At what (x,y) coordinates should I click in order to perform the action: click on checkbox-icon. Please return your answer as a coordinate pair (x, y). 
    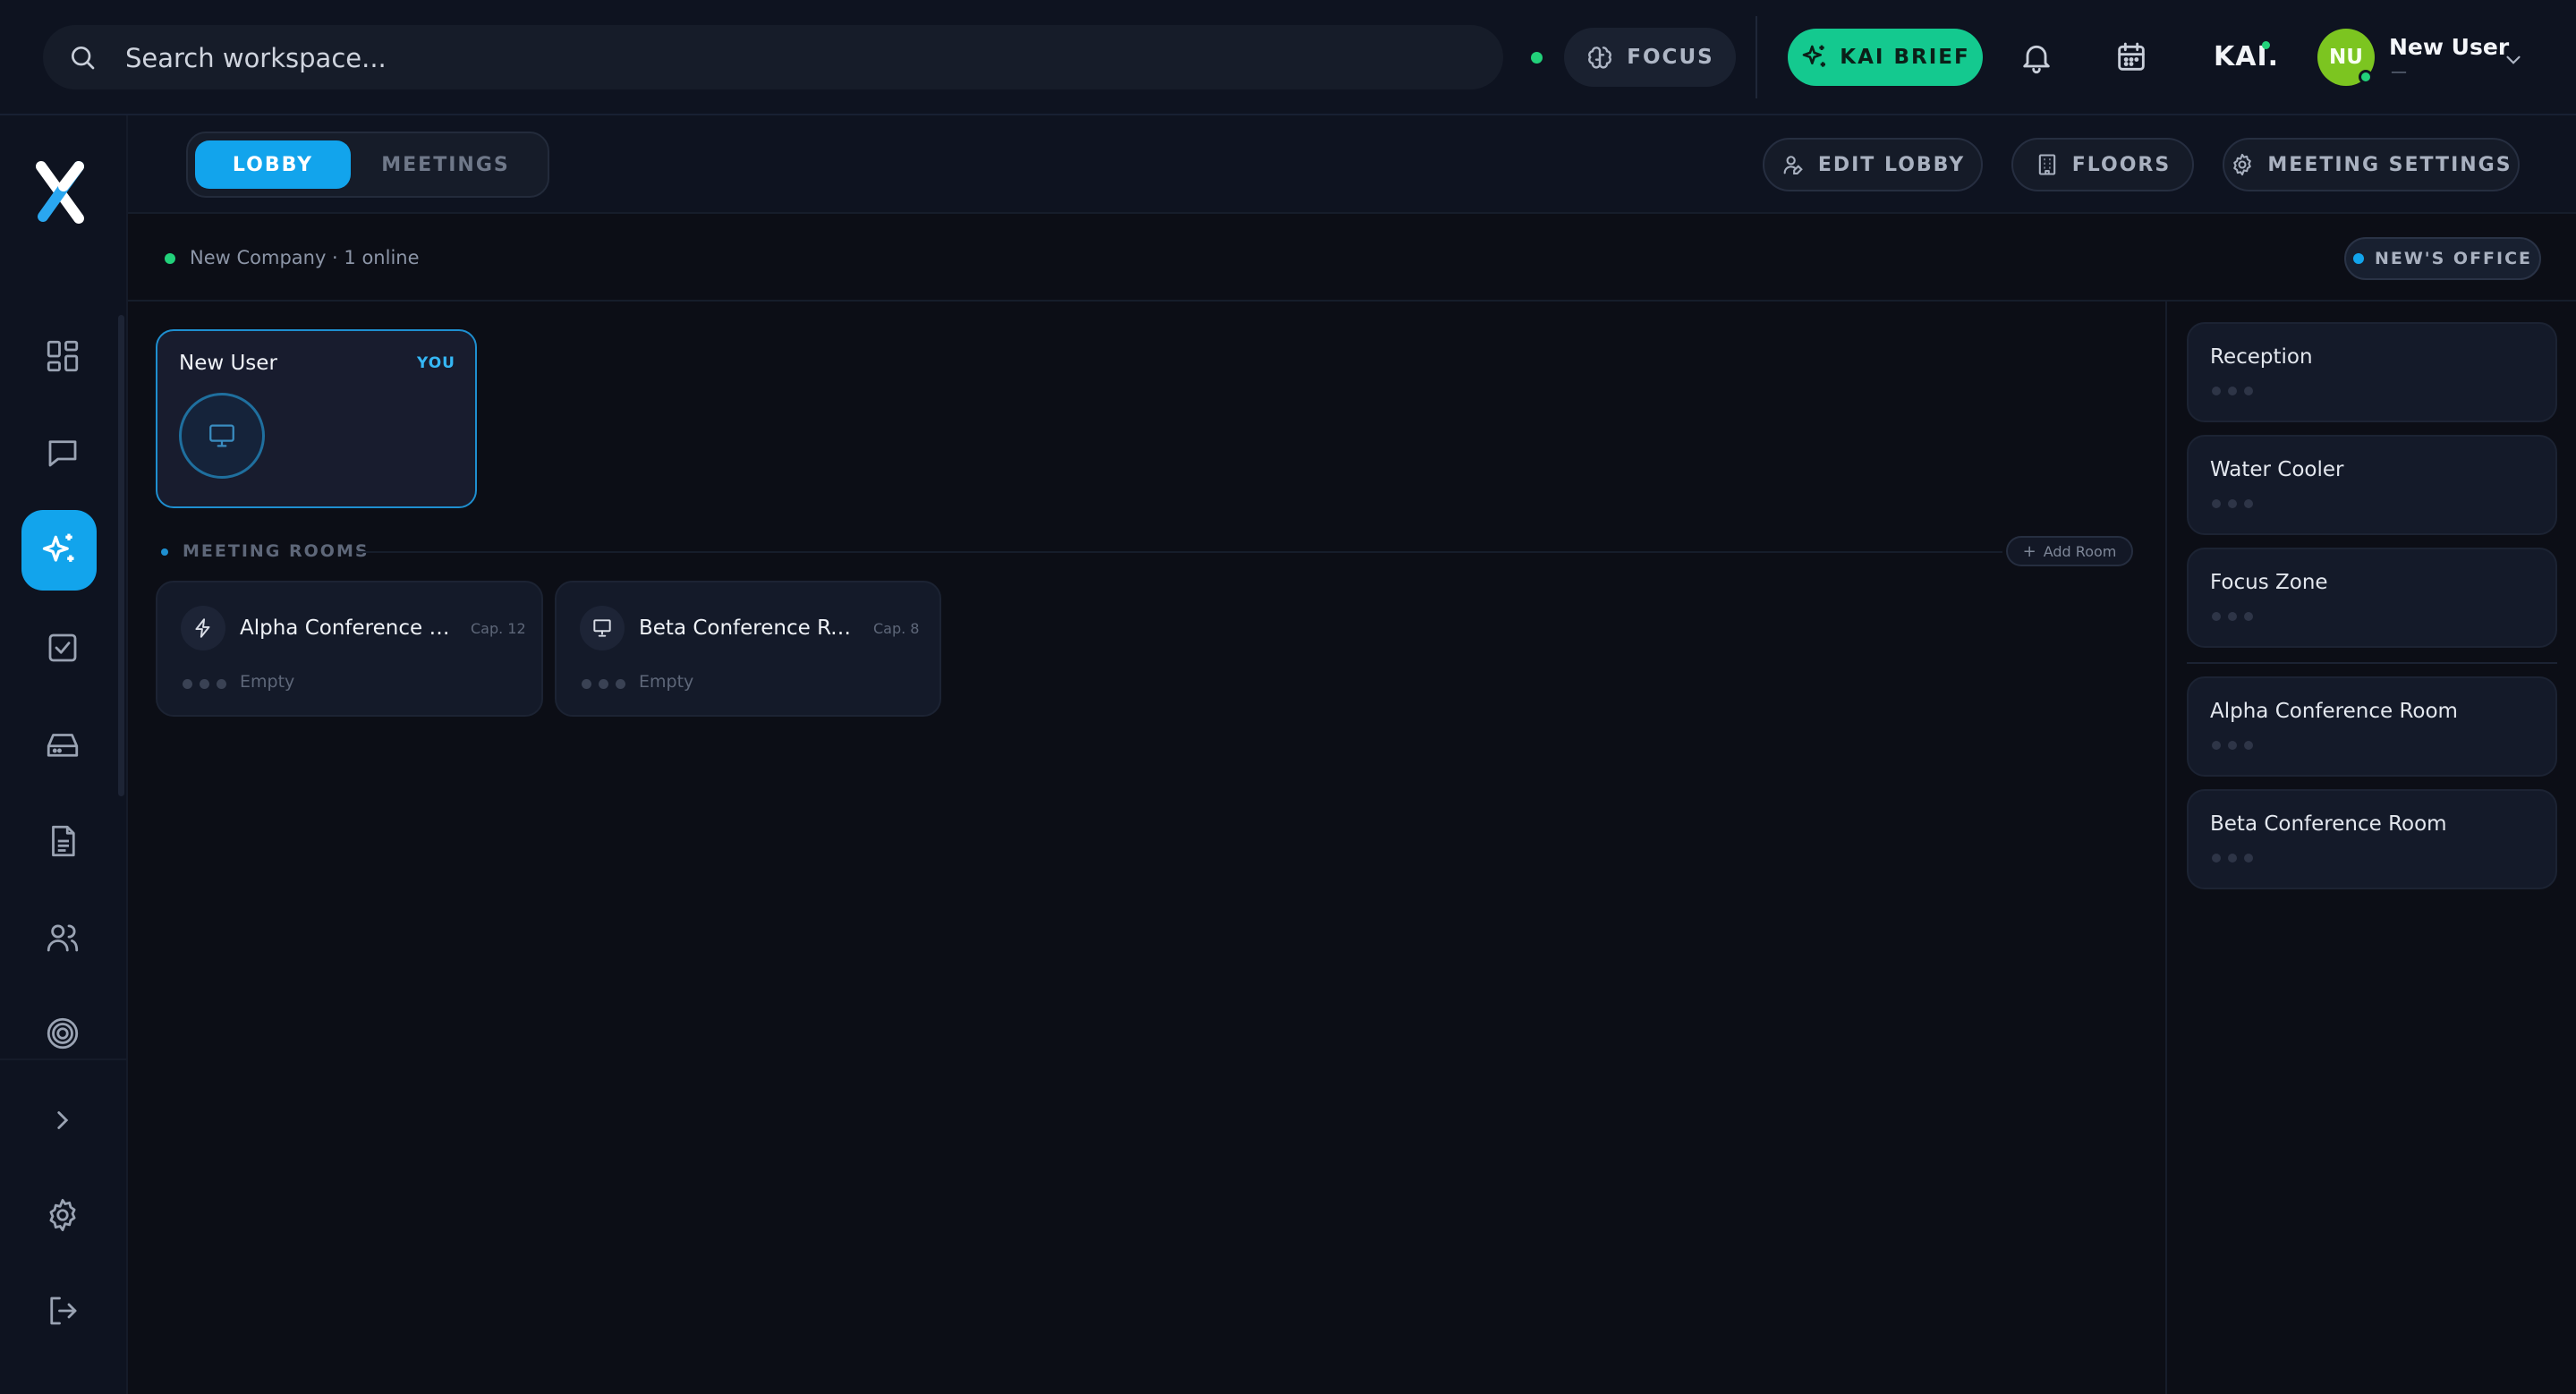
    Looking at the image, I should click on (63, 648).